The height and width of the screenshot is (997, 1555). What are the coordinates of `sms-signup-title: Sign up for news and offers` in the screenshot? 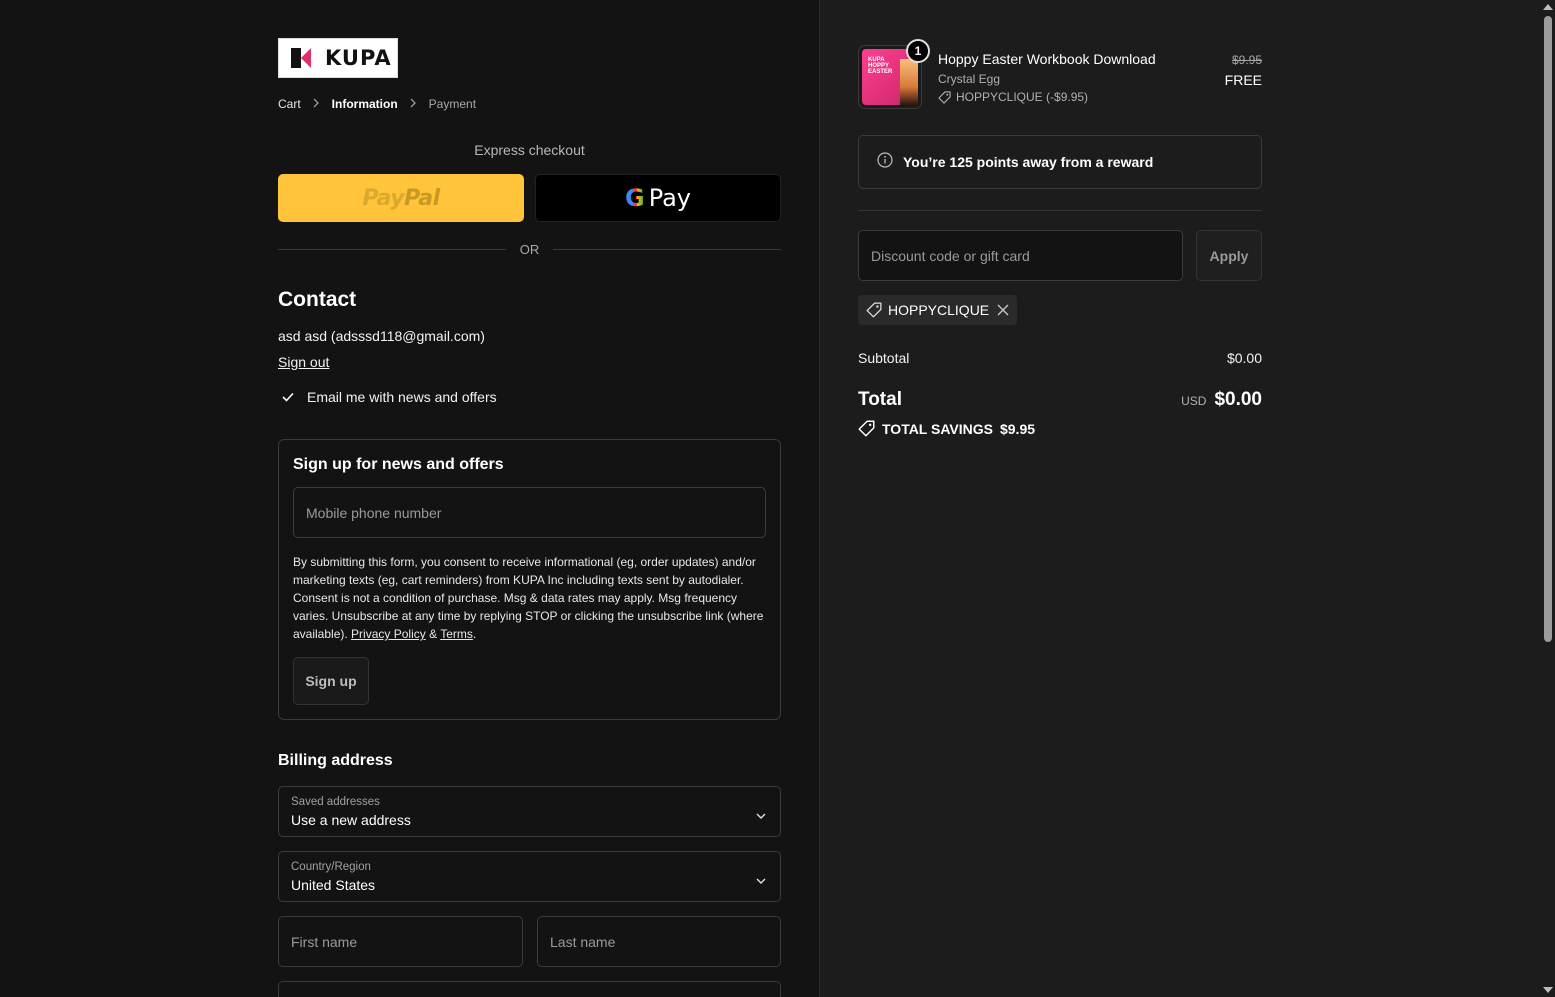 It's located at (398, 464).